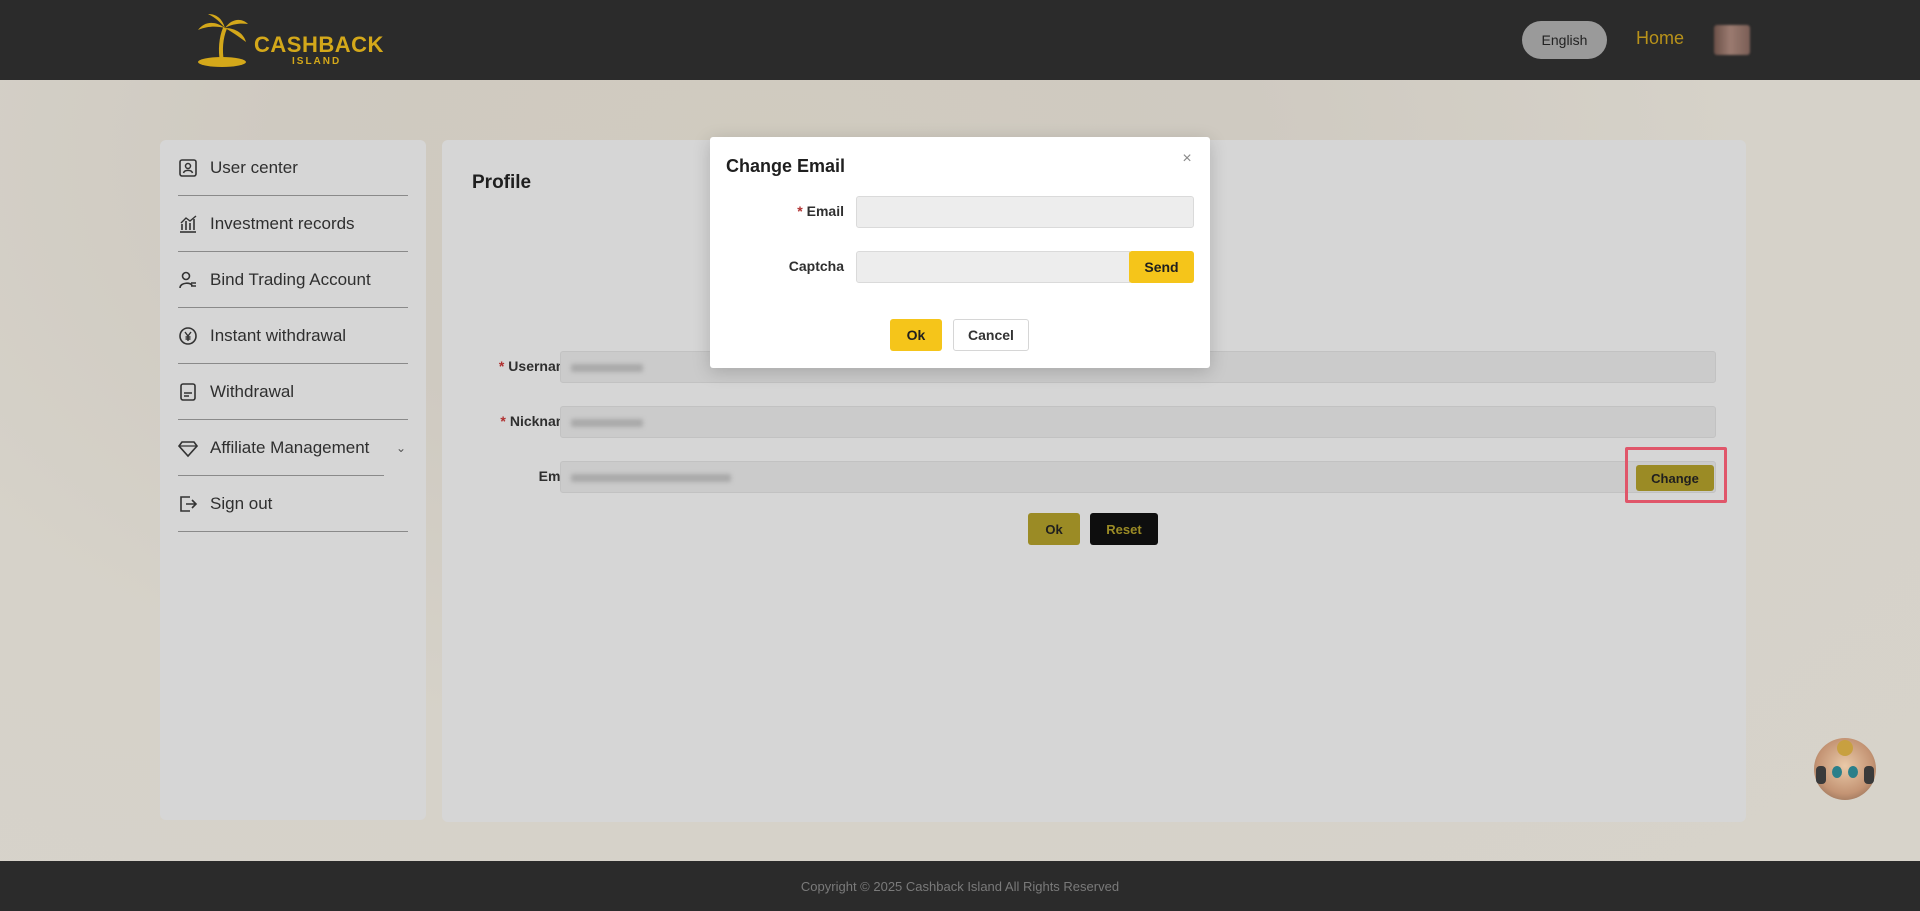  I want to click on user-link-icon, so click(188, 280).